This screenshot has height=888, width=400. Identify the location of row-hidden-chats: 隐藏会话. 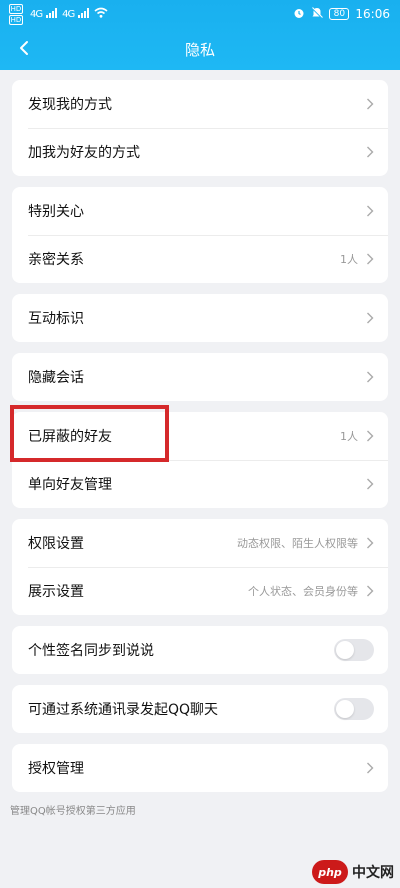
(200, 377).